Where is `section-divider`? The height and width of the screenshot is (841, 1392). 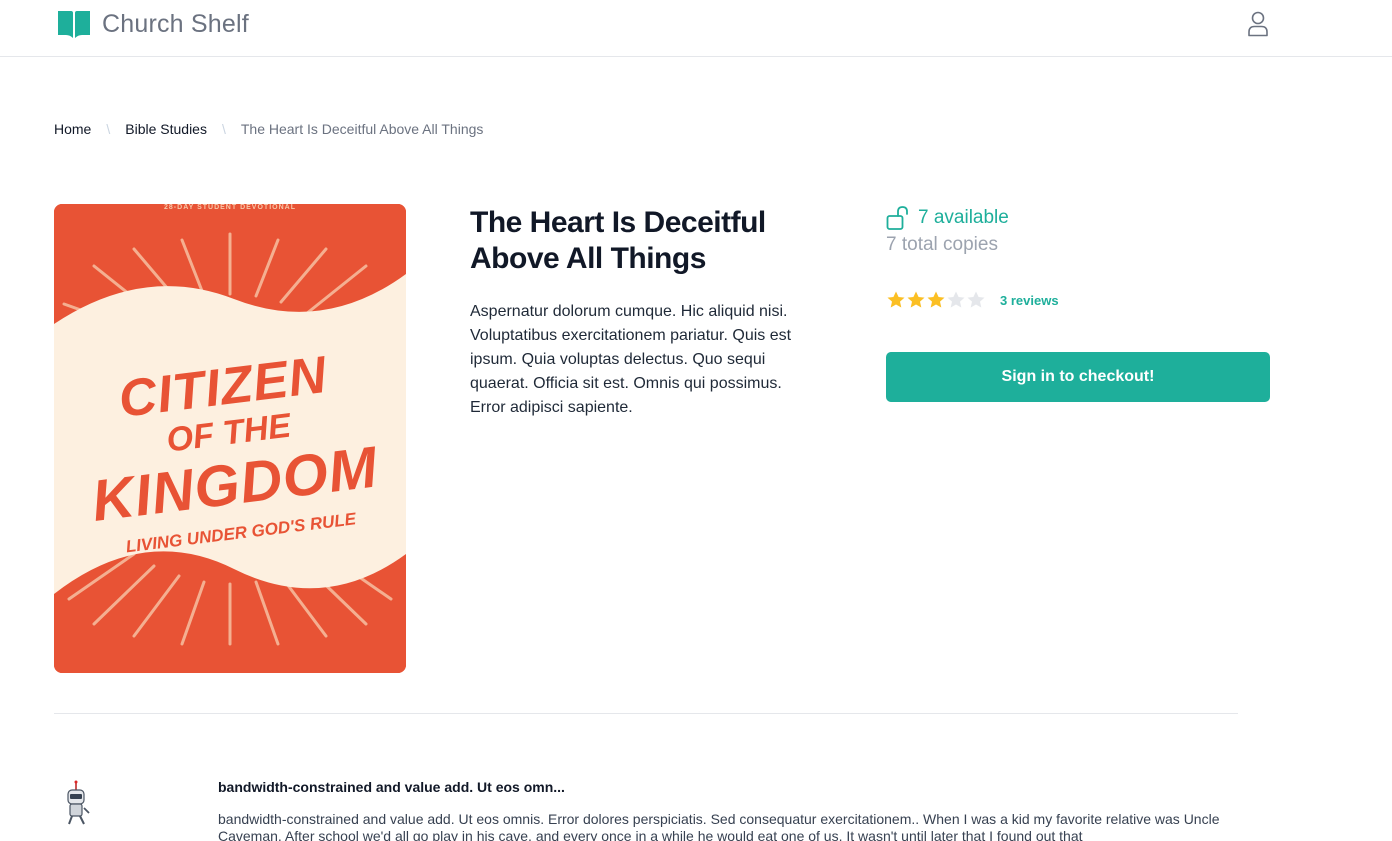
section-divider is located at coordinates (646, 713).